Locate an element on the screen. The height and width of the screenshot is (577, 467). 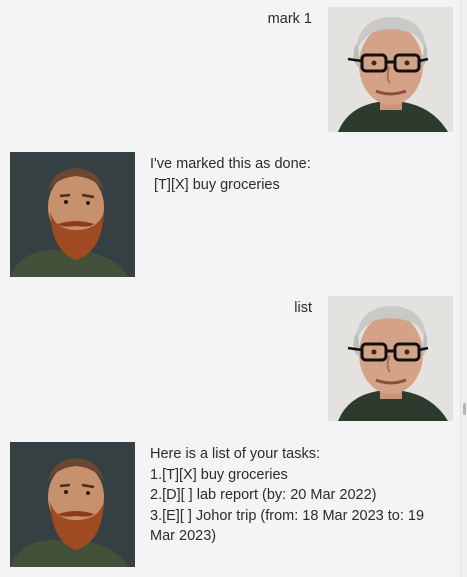
message-text: Here is a list of your tasks: is located at coordinates (235, 454).